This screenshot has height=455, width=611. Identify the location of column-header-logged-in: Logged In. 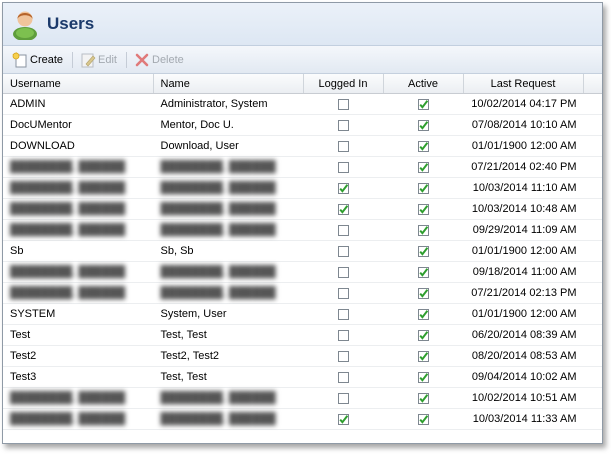
(343, 84).